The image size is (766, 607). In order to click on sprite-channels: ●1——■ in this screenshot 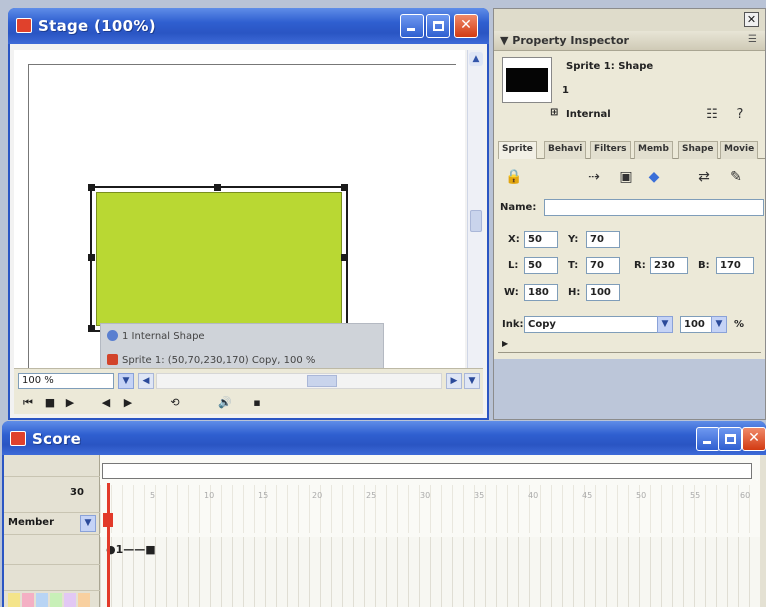, I will do `click(430, 572)`.